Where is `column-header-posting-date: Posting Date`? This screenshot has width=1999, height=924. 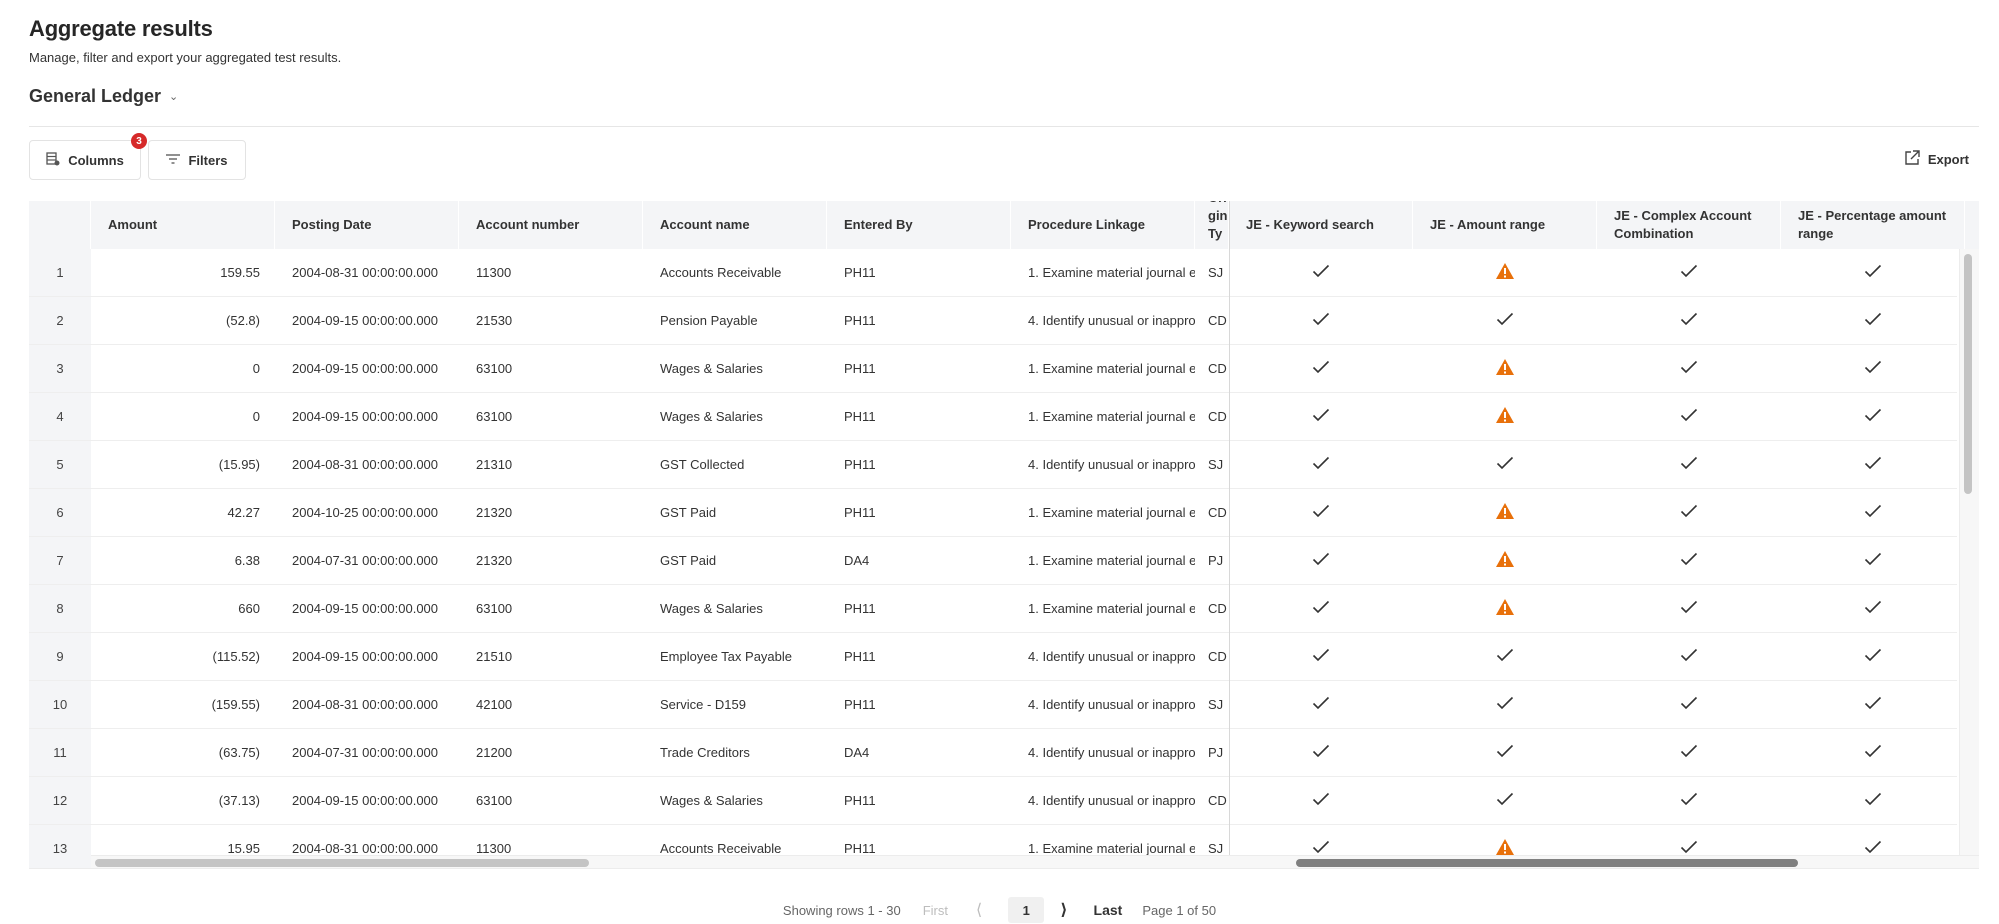 column-header-posting-date: Posting Date is located at coordinates (367, 225).